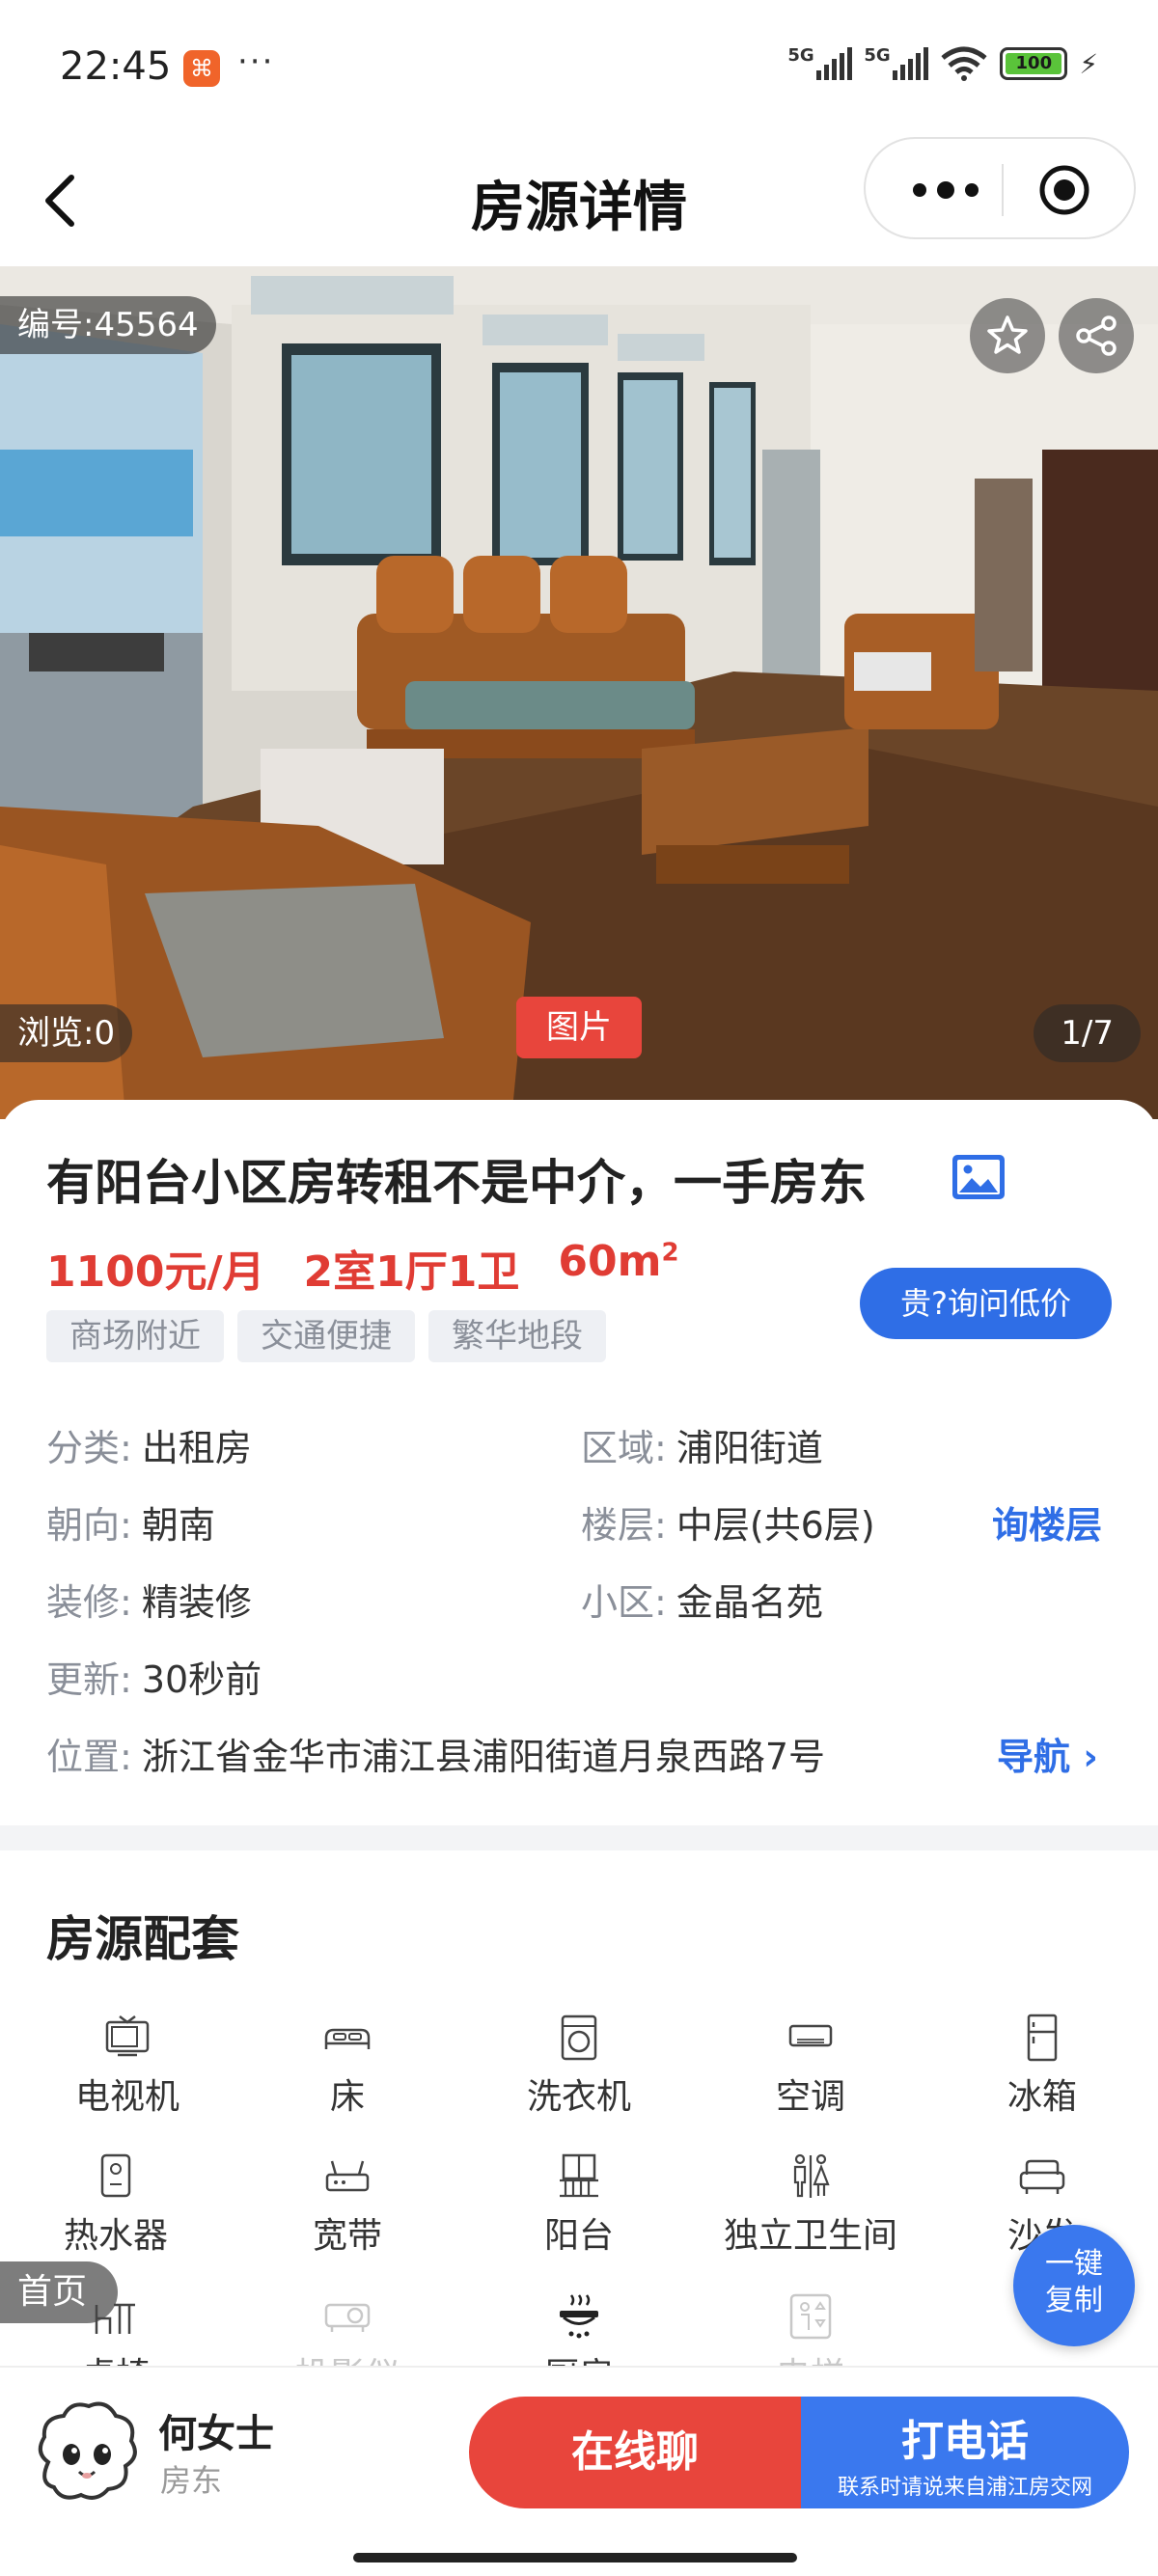  I want to click on detail-label: 装修:, so click(89, 1602).